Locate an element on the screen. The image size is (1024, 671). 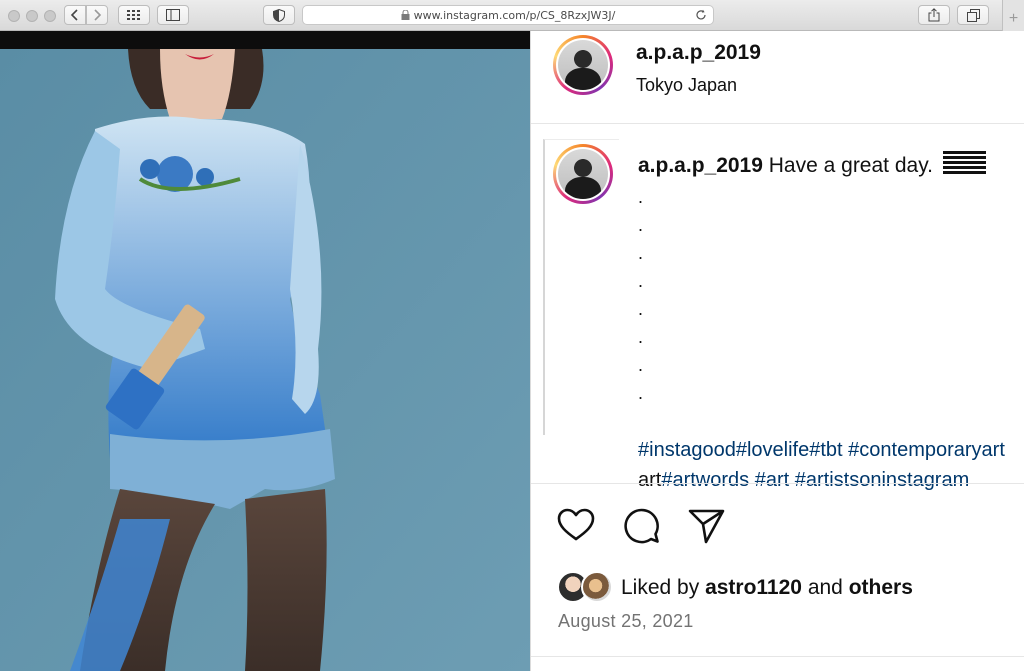
sidebar-icon is located at coordinates (173, 15).